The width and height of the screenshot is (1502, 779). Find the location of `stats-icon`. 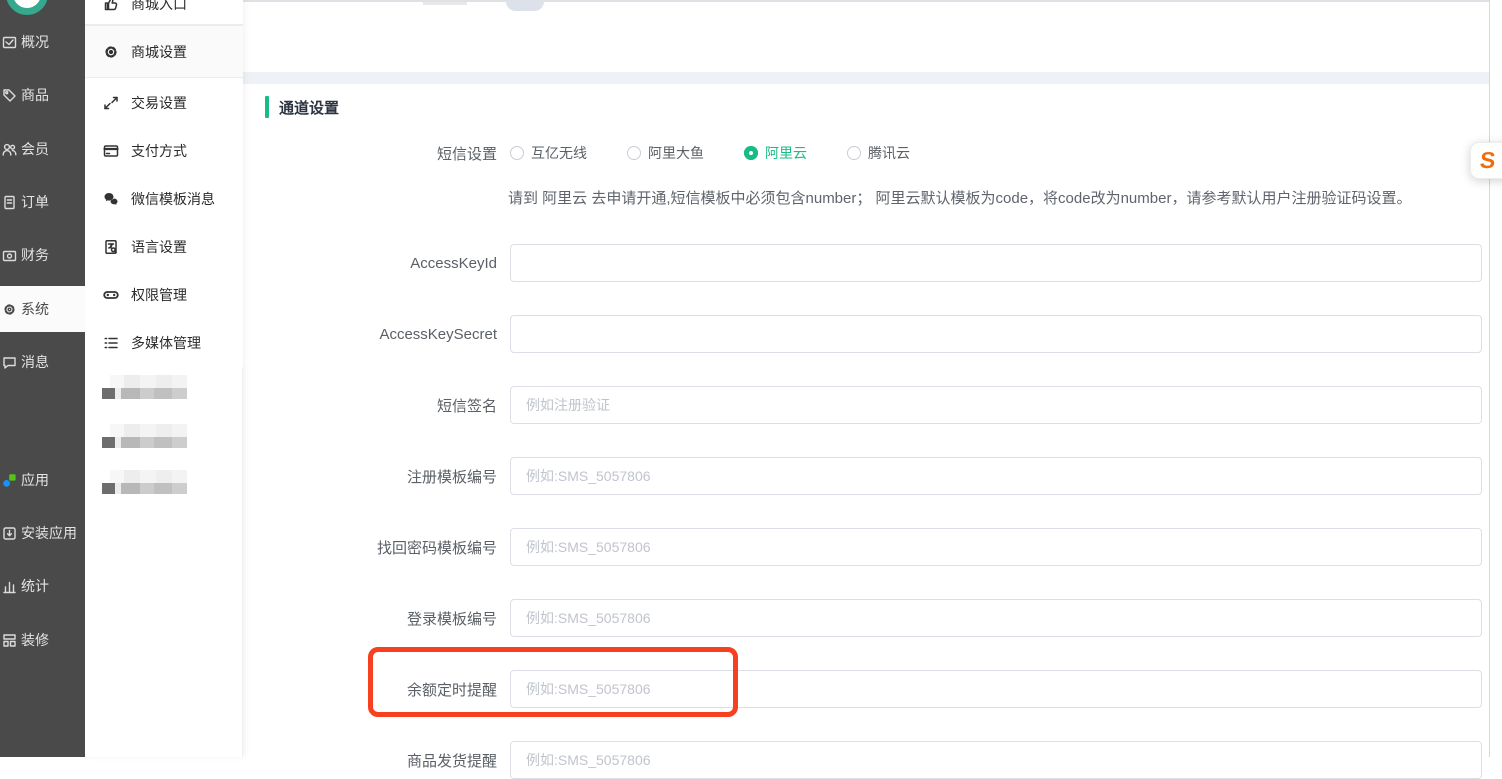

stats-icon is located at coordinates (9, 587).